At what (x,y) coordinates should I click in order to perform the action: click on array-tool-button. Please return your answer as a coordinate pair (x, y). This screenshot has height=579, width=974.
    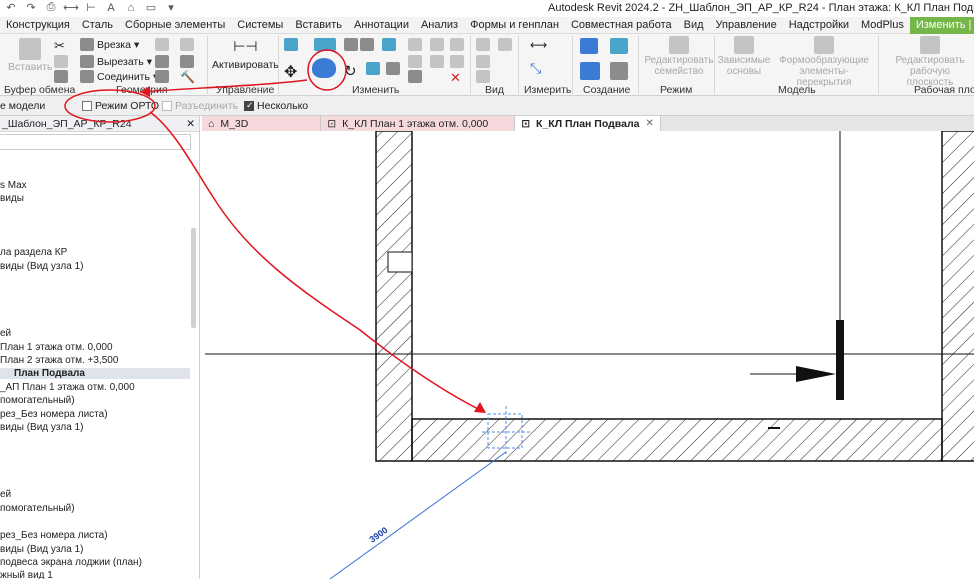
    Looking at the image, I should click on (437, 61).